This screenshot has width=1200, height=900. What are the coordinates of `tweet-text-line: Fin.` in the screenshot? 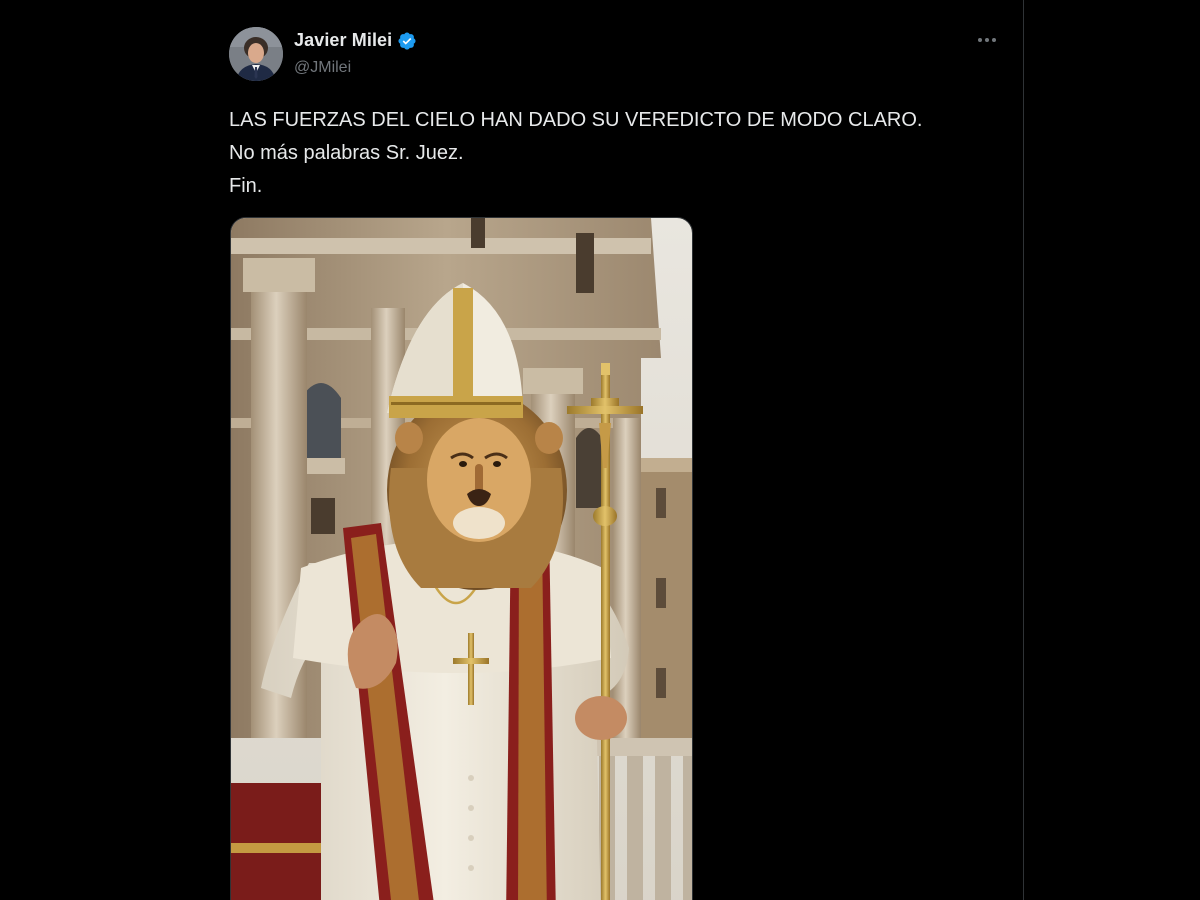 It's located at (246, 186).